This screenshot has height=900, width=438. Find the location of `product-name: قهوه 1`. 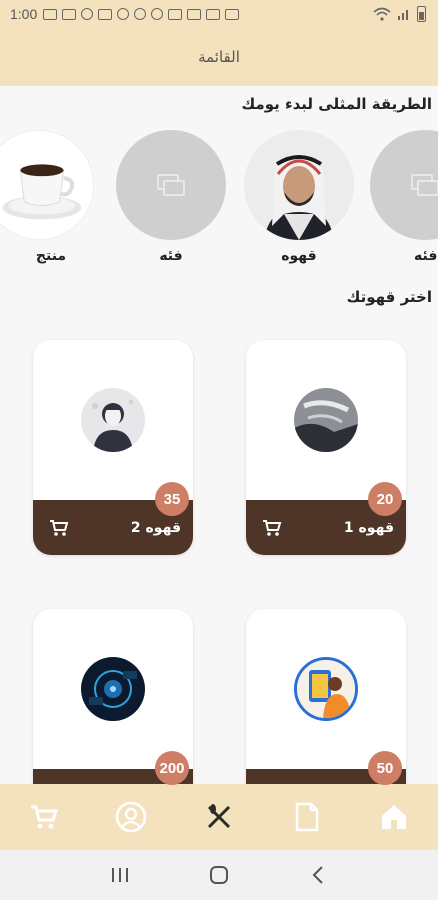

product-name: قهوه 1 is located at coordinates (368, 527).